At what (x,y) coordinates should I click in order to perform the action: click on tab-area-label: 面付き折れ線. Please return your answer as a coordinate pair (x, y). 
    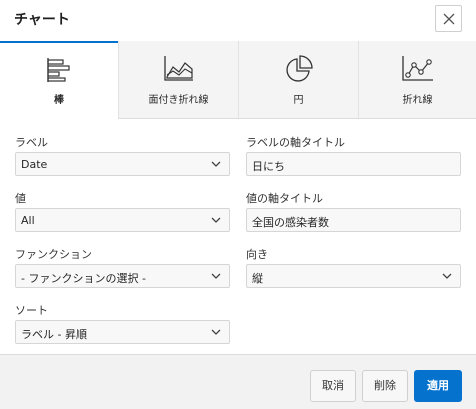
    Looking at the image, I should click on (178, 100).